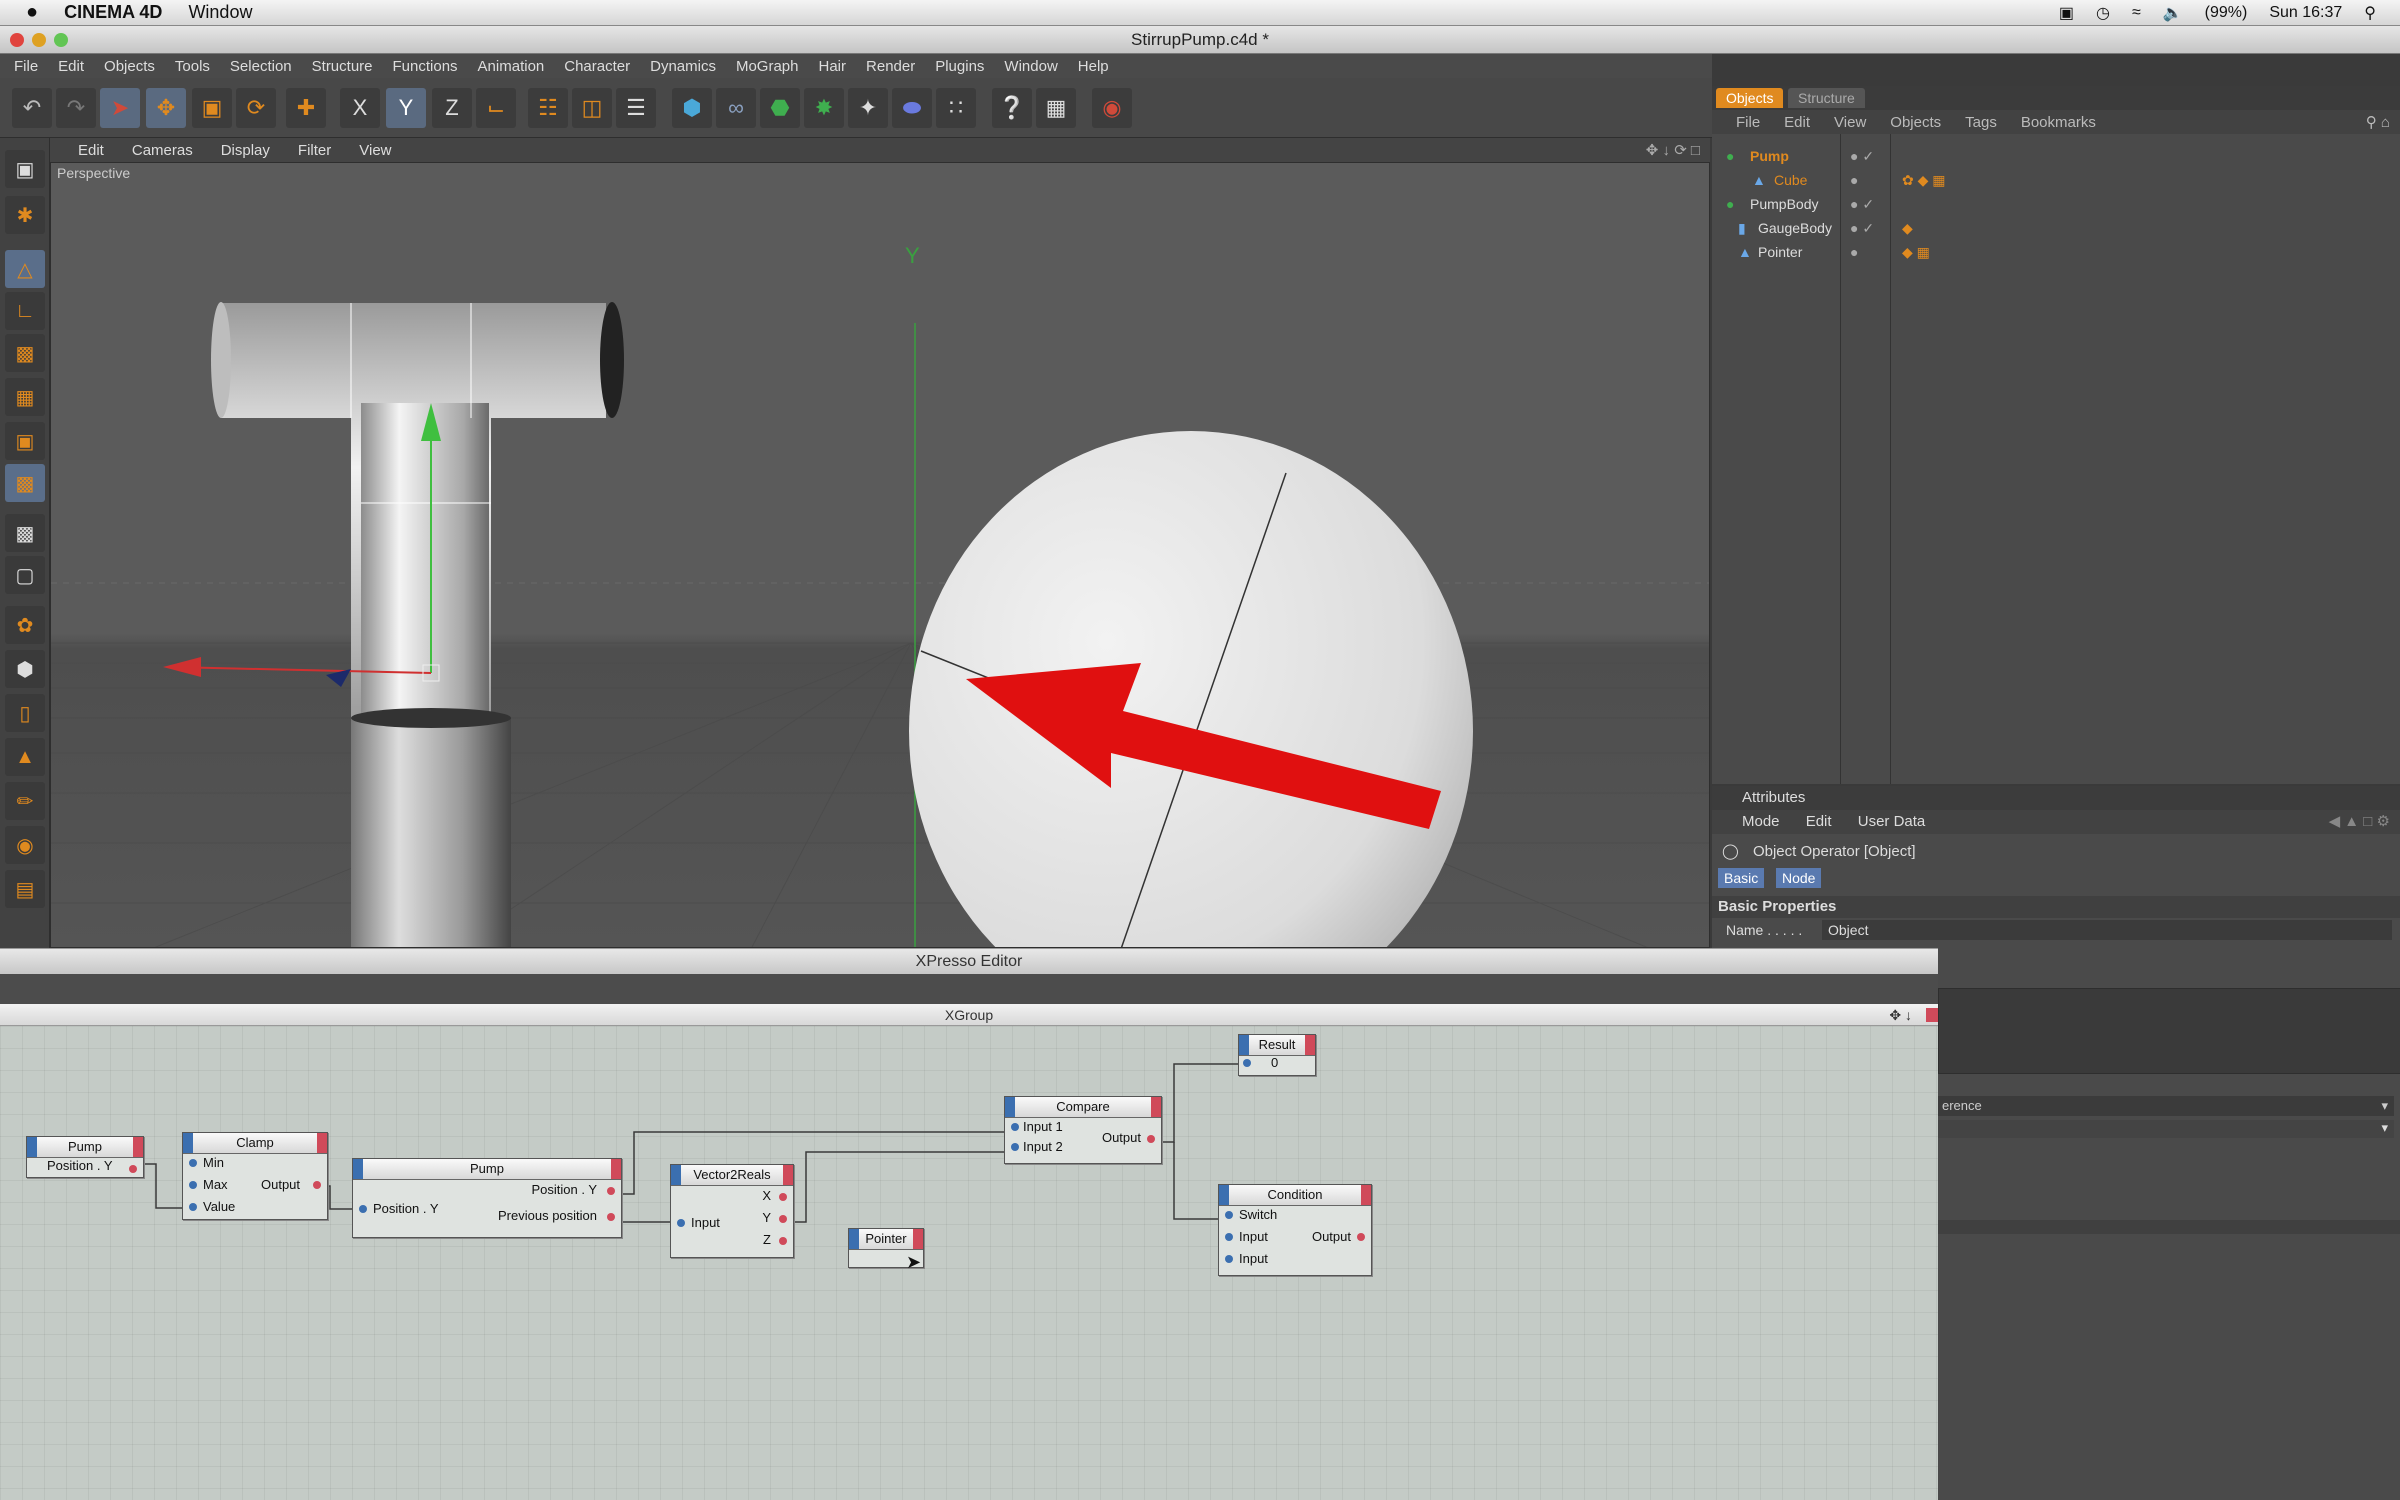  What do you see at coordinates (2056, 228) in the screenshot?
I see `object-row-gaugebody: ▮ GaugeBody ● ✓ ◆` at bounding box center [2056, 228].